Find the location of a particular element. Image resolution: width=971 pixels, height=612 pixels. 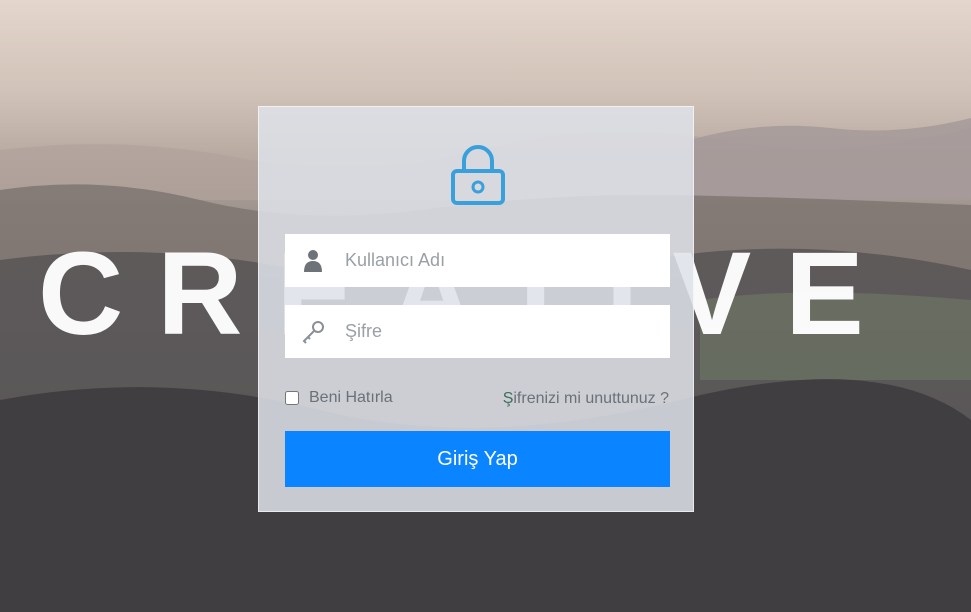

remember-checkbox is located at coordinates (292, 398).